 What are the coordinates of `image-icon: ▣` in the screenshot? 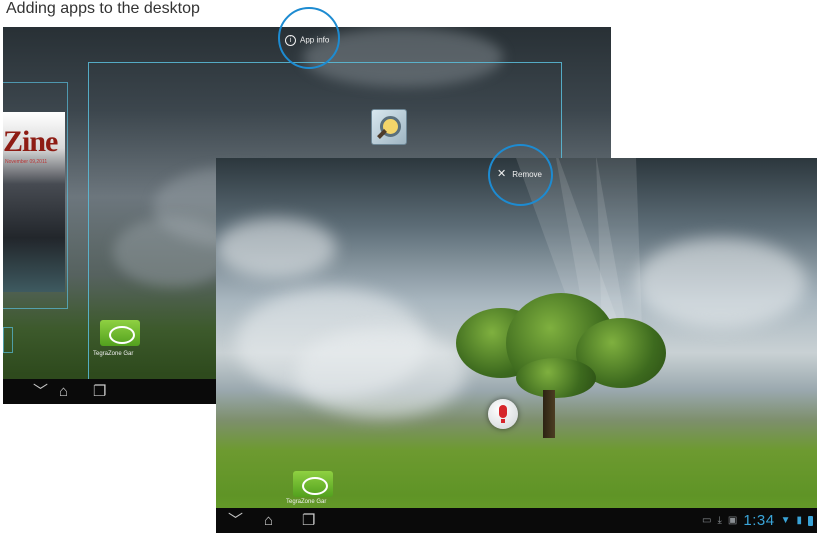 It's located at (732, 520).